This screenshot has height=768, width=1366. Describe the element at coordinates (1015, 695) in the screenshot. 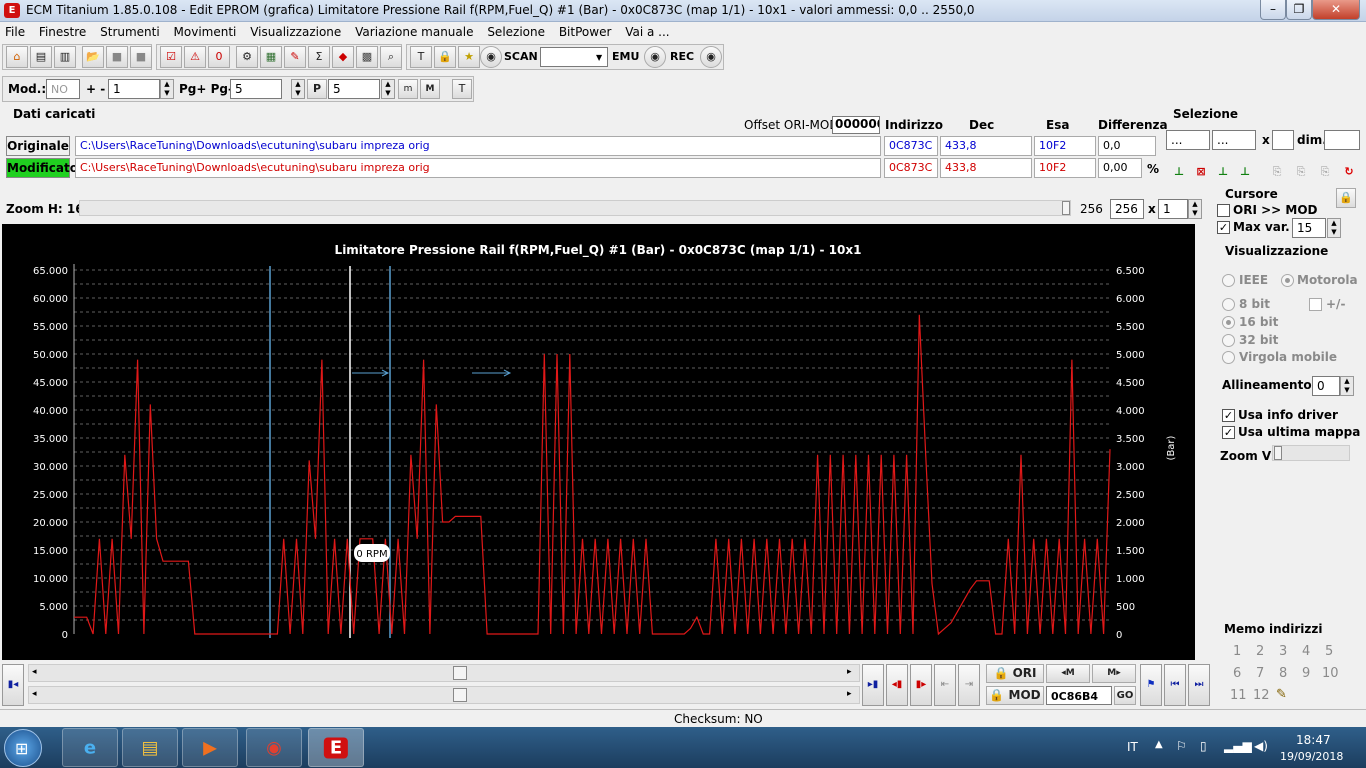

I see `mod-button: 🔒 MOD` at that location.